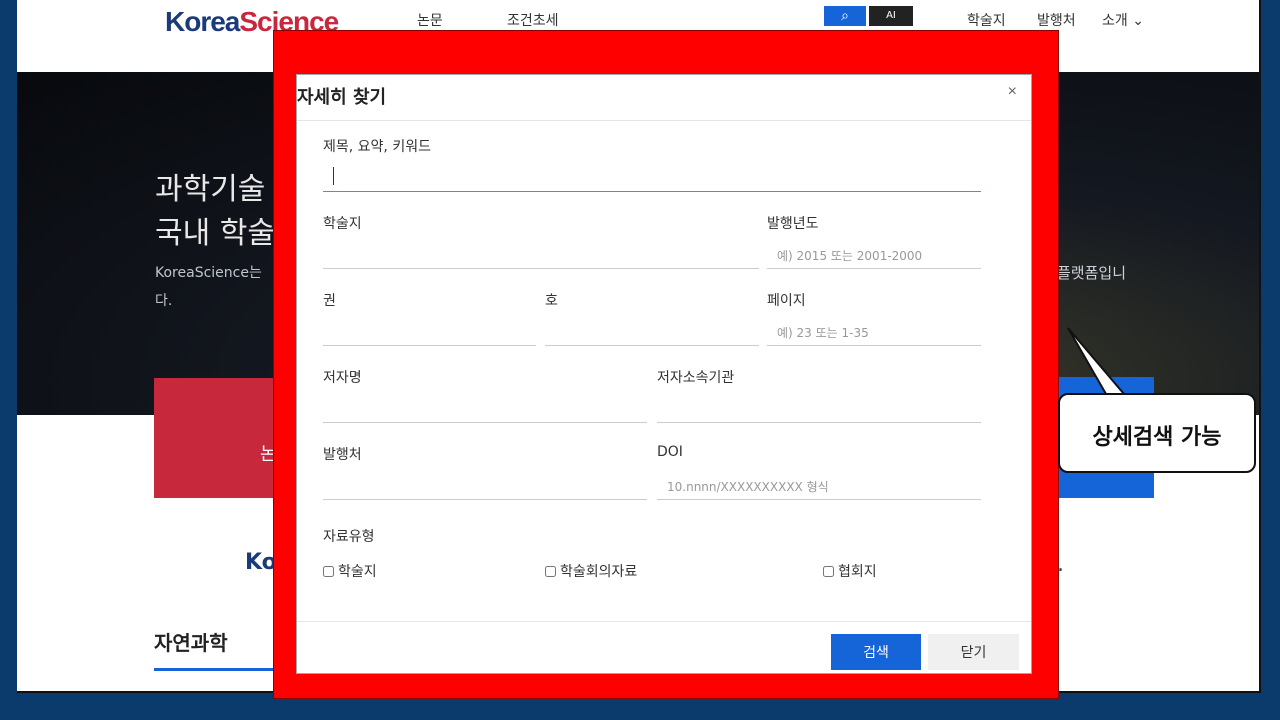 Image resolution: width=1280 pixels, height=720 pixels. What do you see at coordinates (357, 572) in the screenshot?
I see `type-journal-label: 학술지` at bounding box center [357, 572].